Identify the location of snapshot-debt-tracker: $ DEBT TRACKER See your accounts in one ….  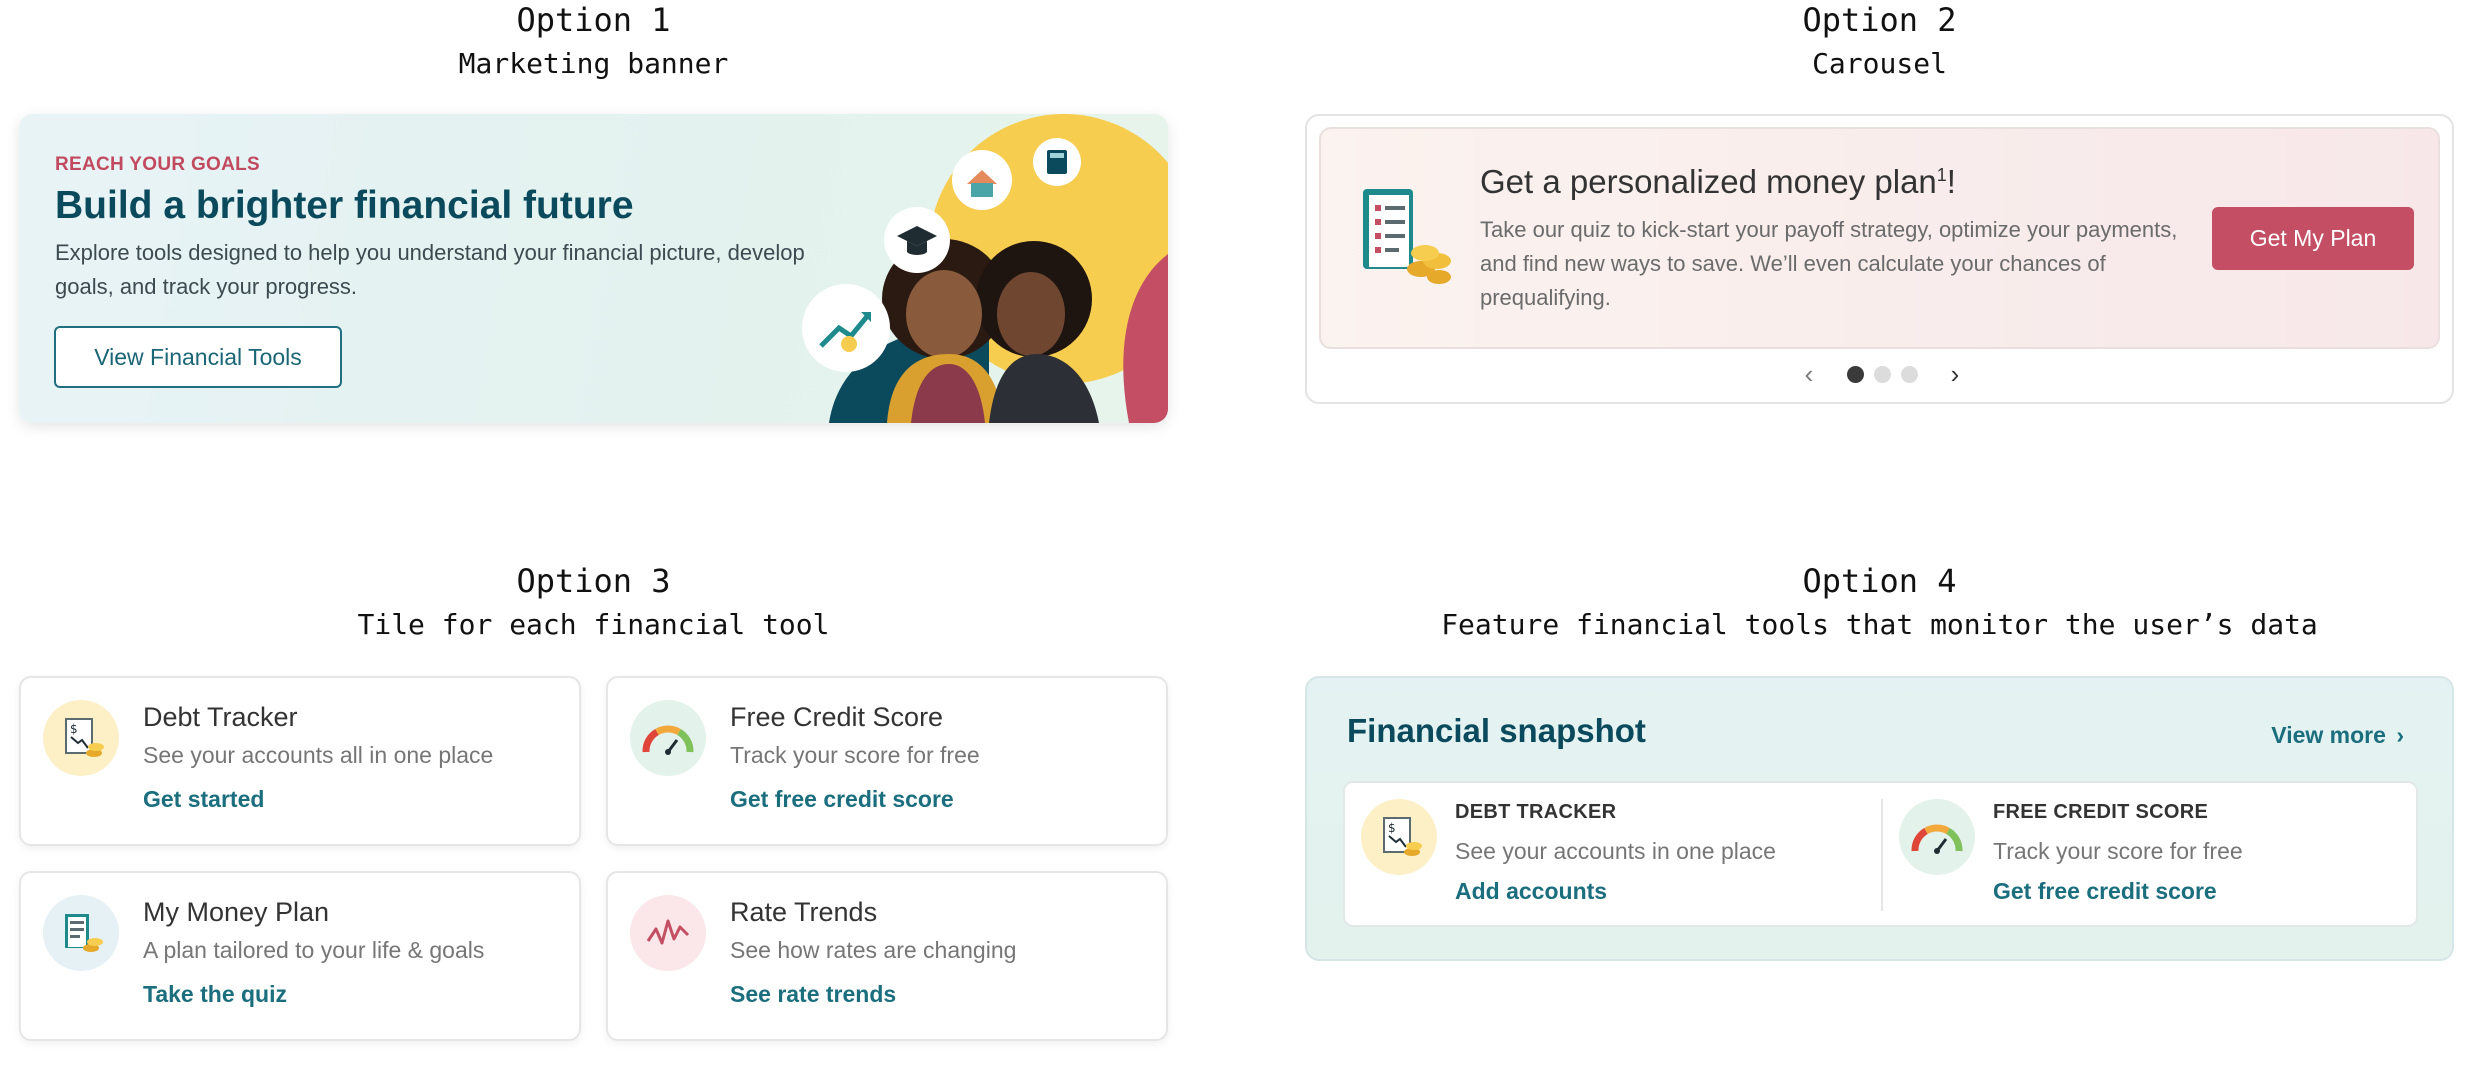
(1605, 856).